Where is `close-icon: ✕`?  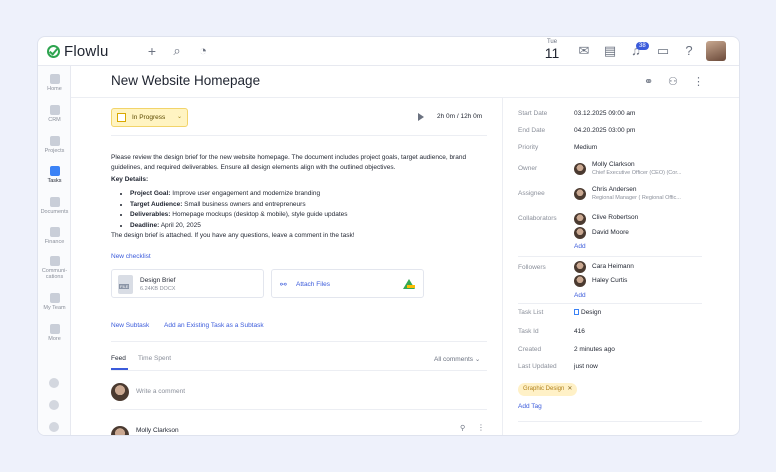 close-icon: ✕ is located at coordinates (569, 389).